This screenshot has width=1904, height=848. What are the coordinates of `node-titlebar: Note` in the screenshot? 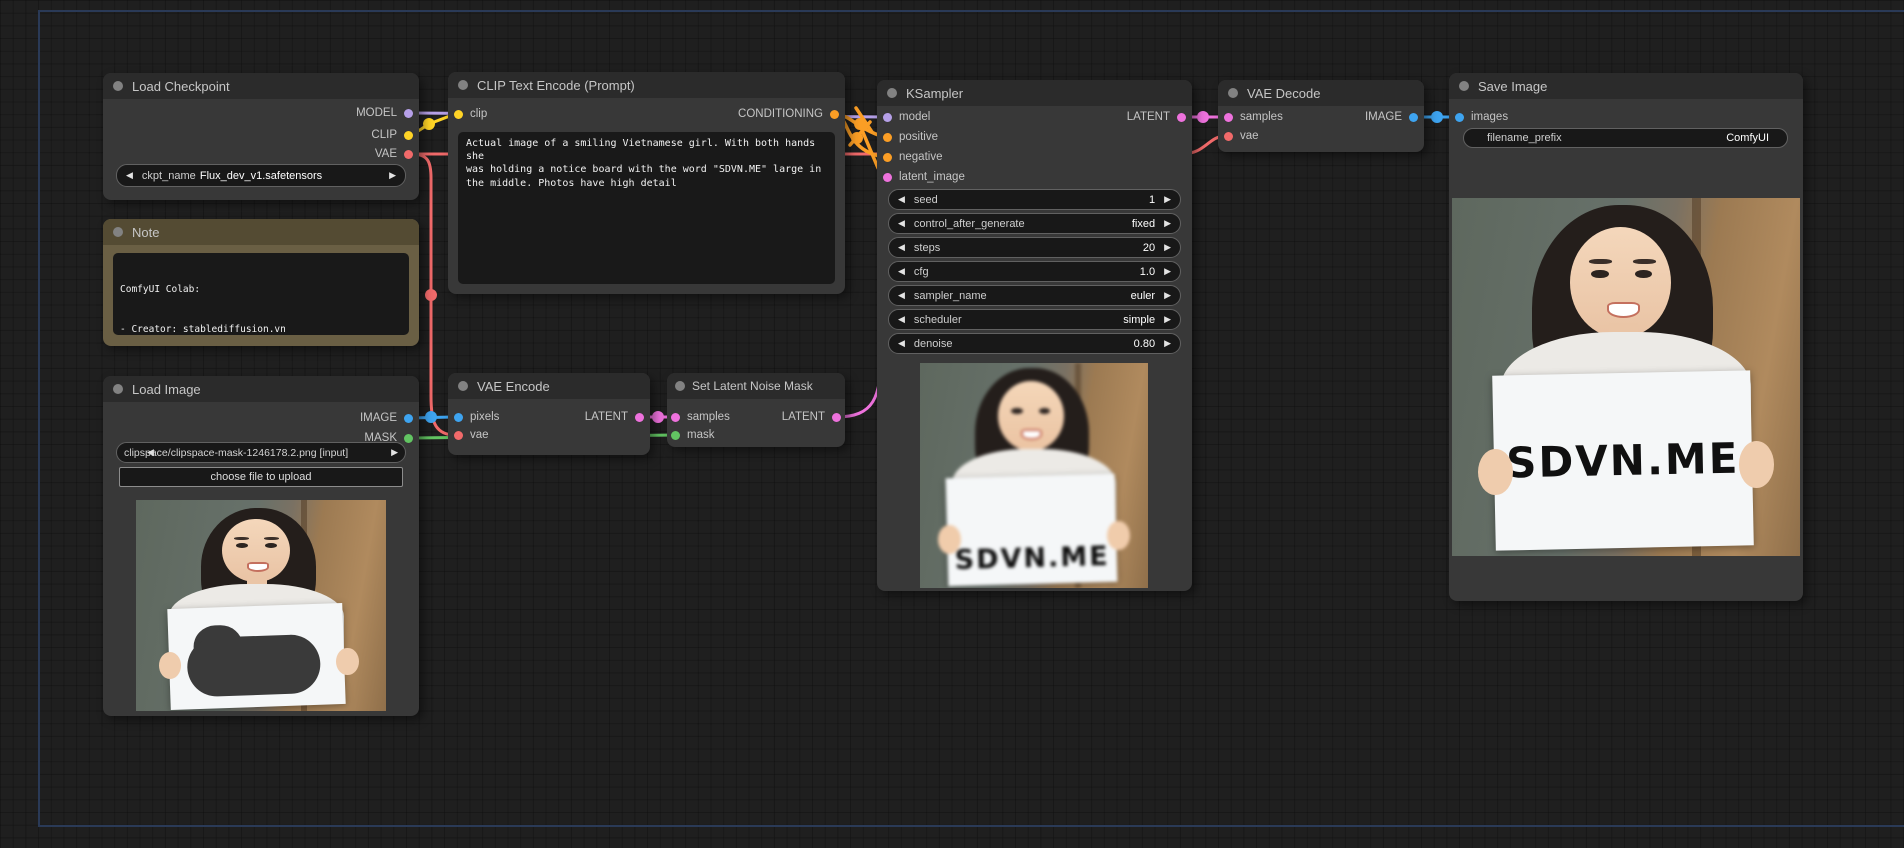 It's located at (261, 232).